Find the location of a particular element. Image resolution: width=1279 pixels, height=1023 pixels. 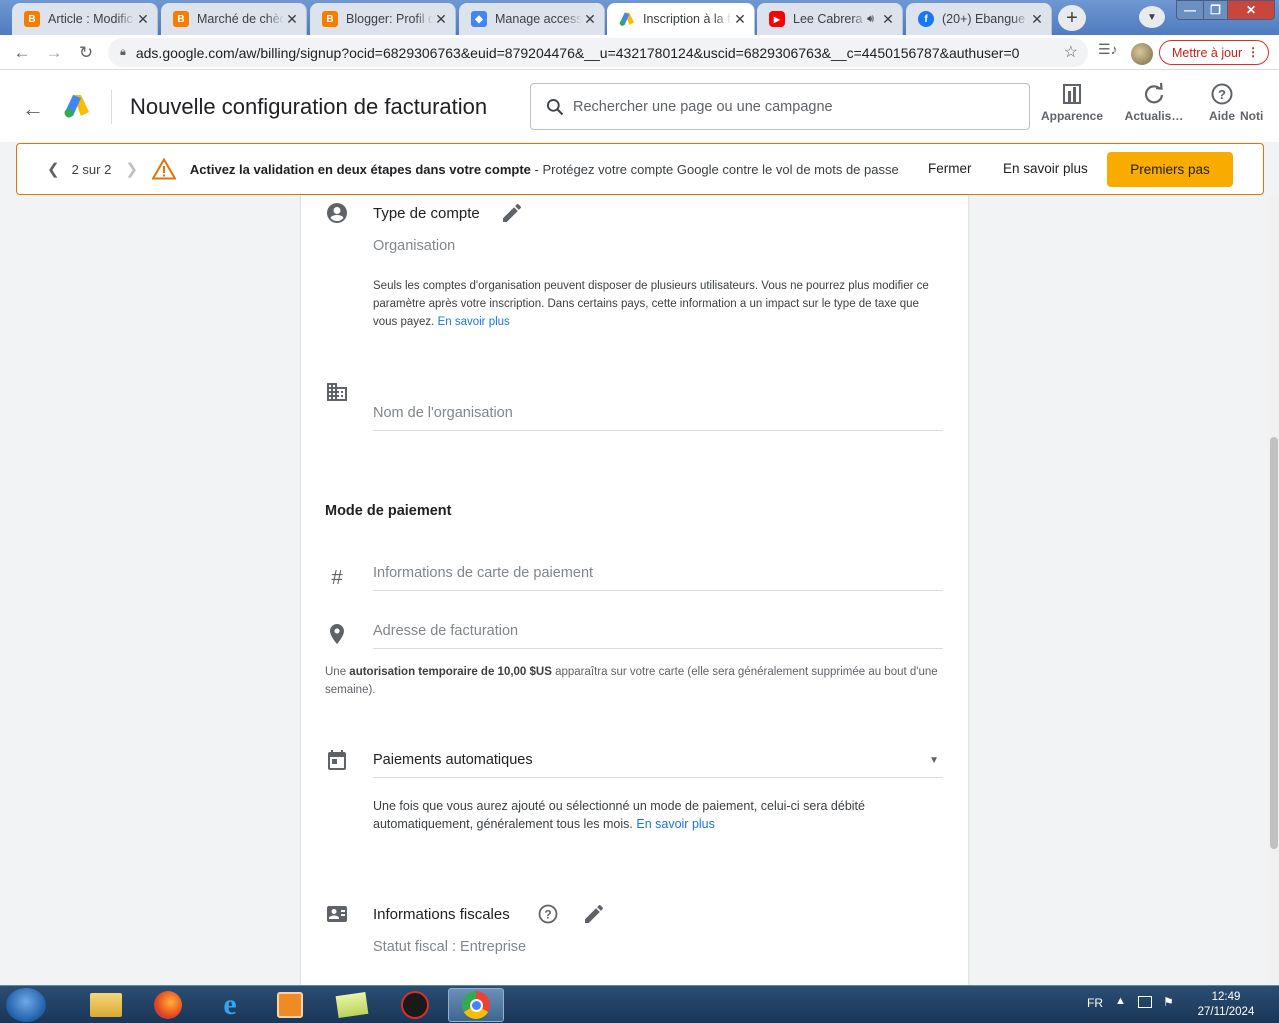

back-icon: ← is located at coordinates (22, 53).